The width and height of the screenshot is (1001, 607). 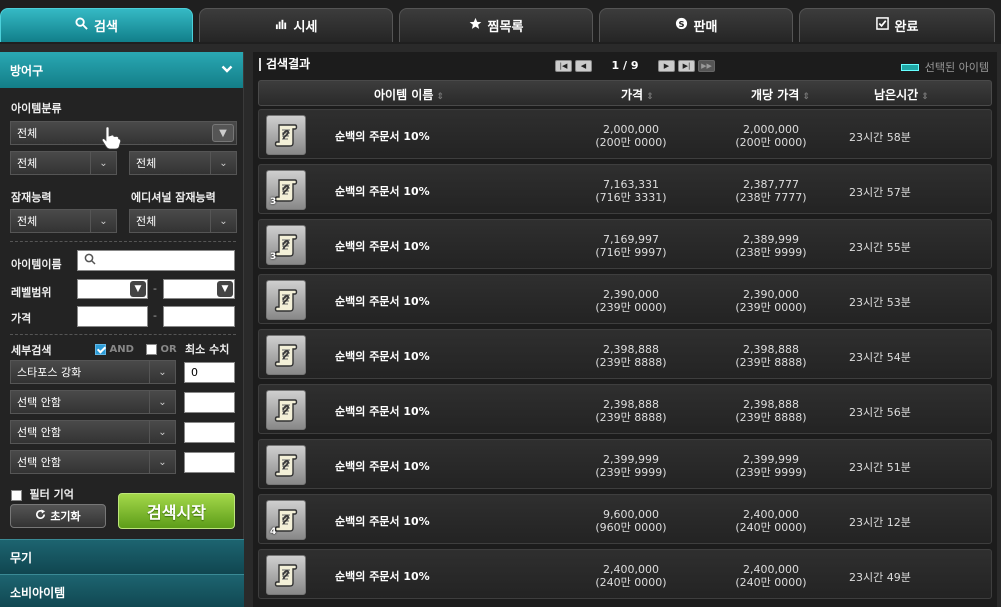 What do you see at coordinates (63, 221) in the screenshot?
I see `potential-select: 전체 ⌄` at bounding box center [63, 221].